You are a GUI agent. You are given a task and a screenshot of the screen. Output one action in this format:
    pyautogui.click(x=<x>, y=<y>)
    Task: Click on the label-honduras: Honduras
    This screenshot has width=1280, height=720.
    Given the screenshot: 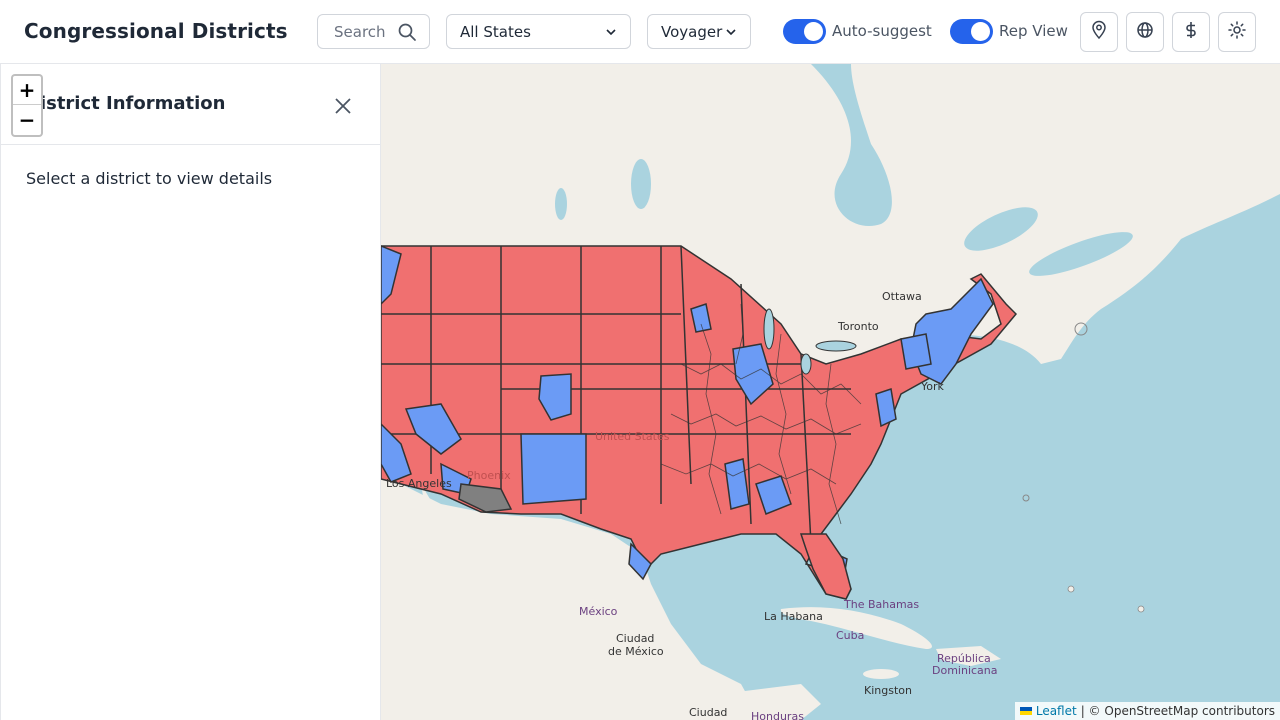 What is the action you would take?
    pyautogui.click(x=777, y=715)
    